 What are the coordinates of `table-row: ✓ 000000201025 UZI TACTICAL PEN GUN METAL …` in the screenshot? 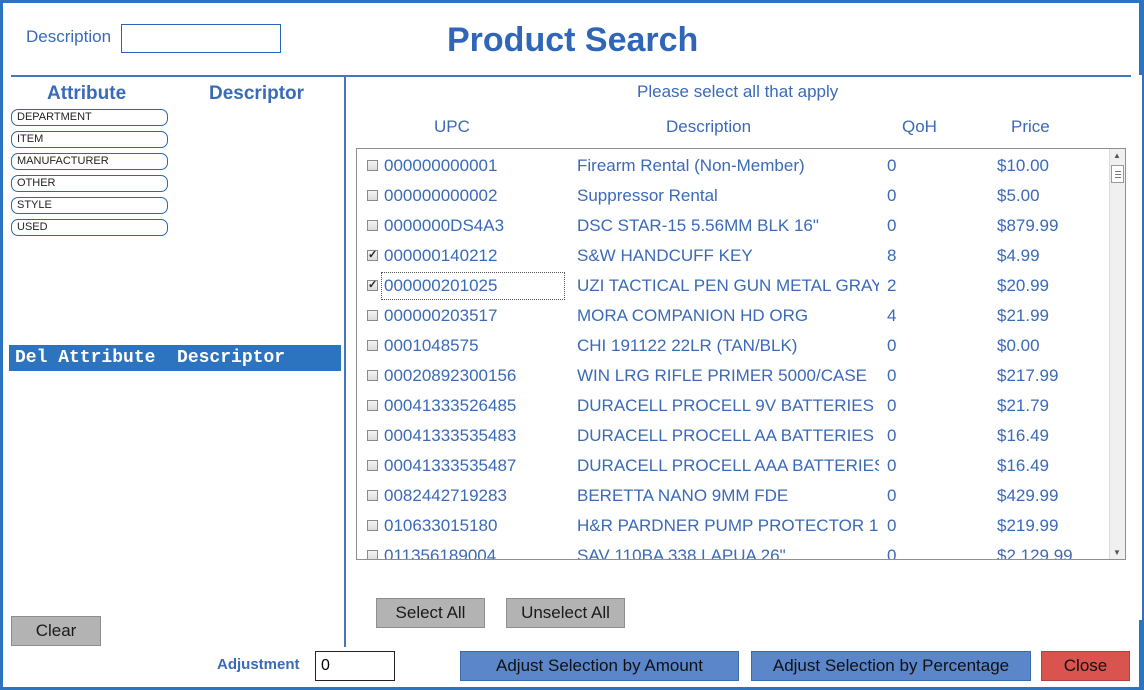 It's located at (733, 286).